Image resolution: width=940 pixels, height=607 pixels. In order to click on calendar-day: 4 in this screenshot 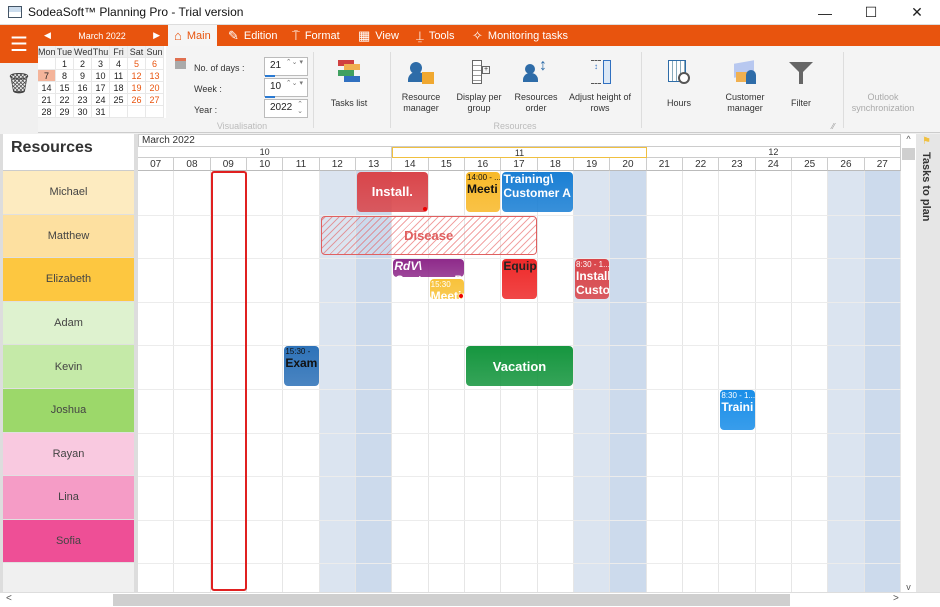, I will do `click(119, 64)`.